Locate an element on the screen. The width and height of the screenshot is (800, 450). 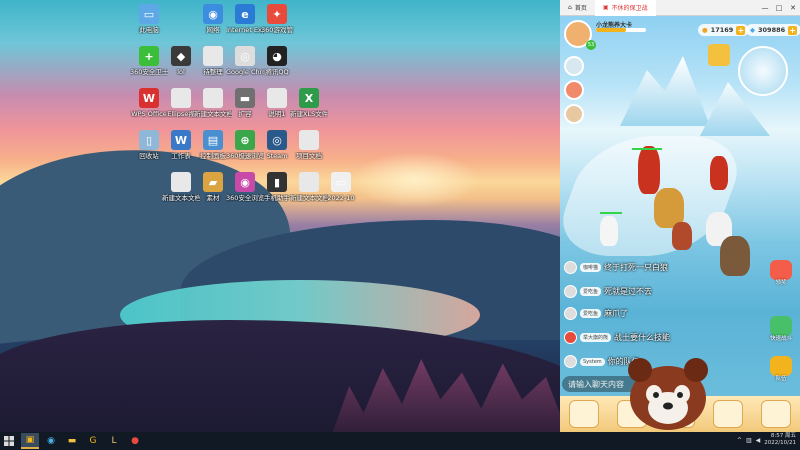
tab-game: ▣ 不休的保卫战 is located at coordinates (625, 8).